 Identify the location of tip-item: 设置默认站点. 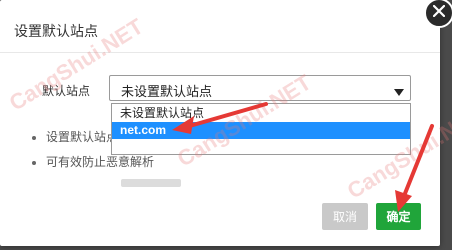
(75, 136).